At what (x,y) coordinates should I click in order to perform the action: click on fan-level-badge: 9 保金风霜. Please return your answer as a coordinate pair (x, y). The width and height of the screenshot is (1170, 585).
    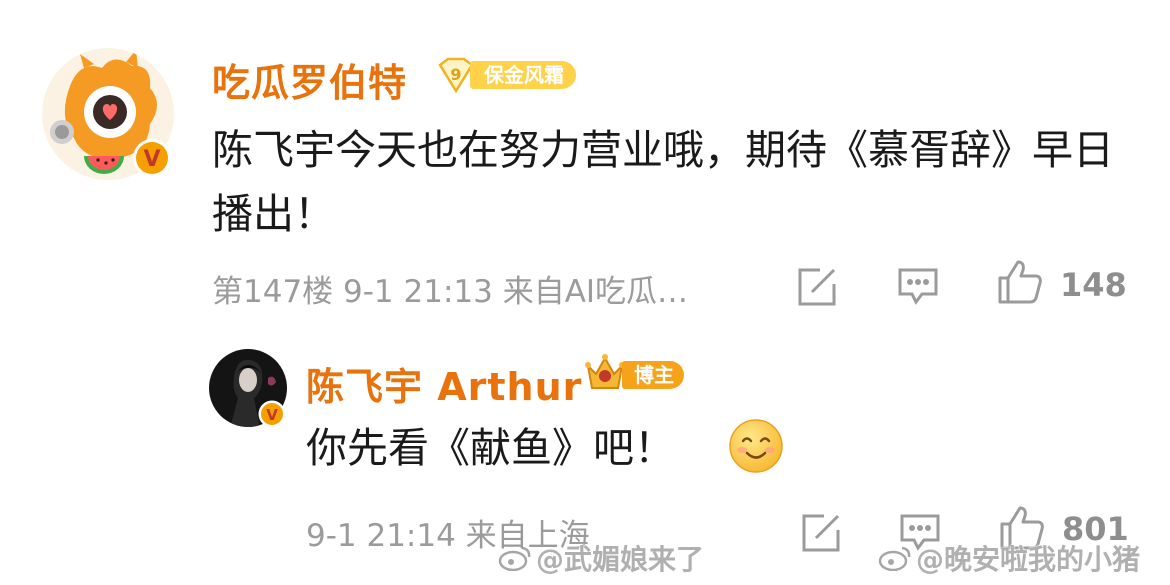
    Looking at the image, I should click on (511, 75).